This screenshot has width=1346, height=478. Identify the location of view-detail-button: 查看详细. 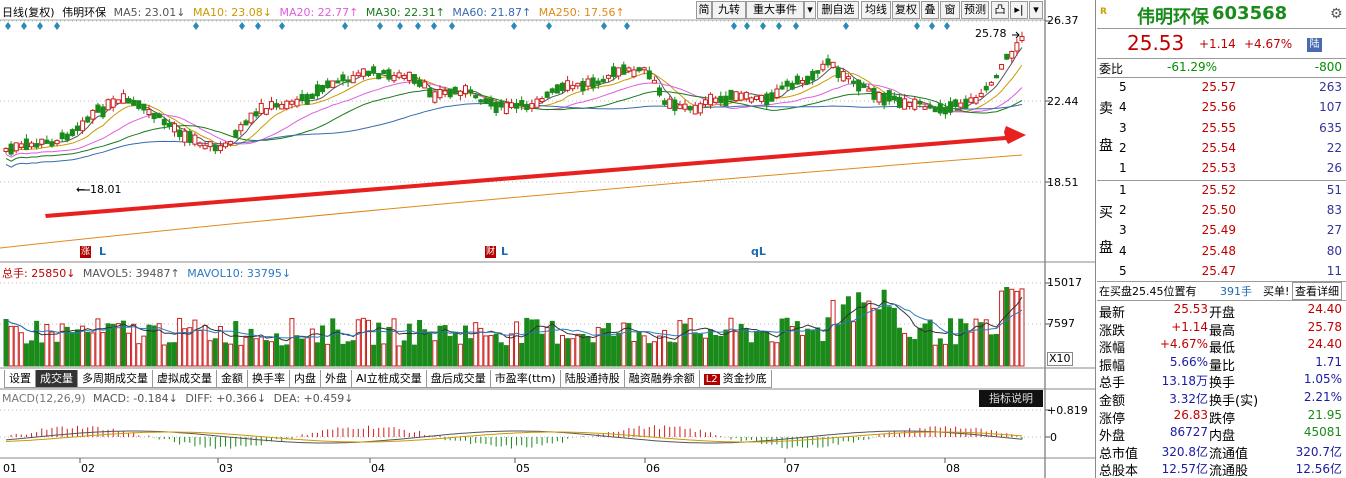
(1317, 291).